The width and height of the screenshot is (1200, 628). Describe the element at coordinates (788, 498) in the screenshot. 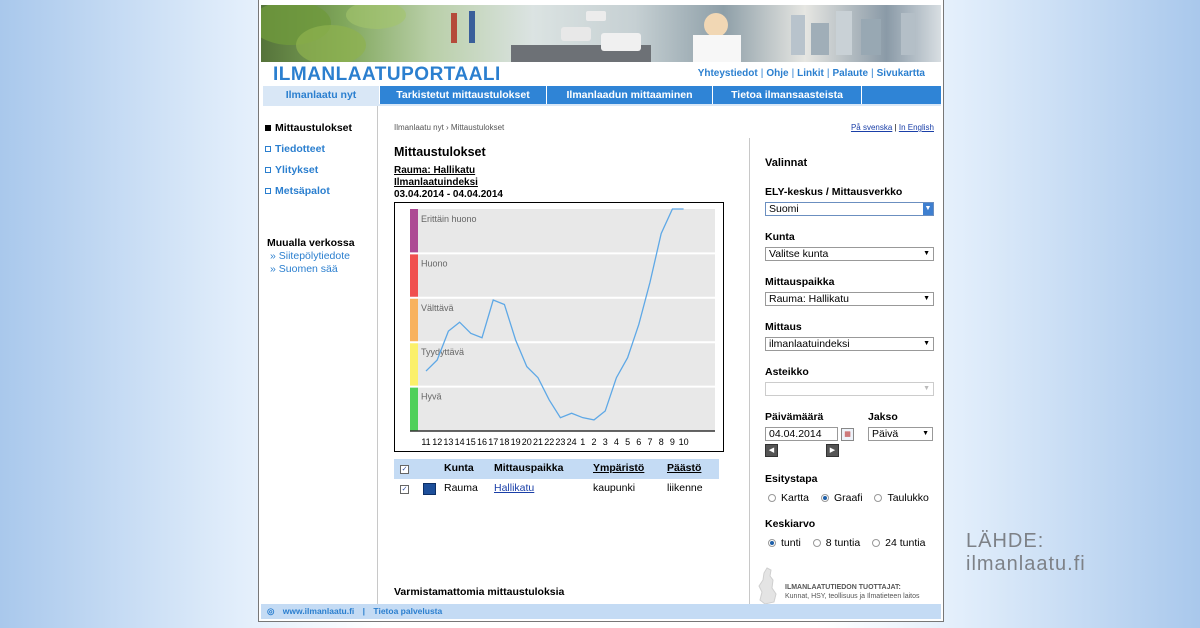

I see `radio-kartta: Kartta` at that location.